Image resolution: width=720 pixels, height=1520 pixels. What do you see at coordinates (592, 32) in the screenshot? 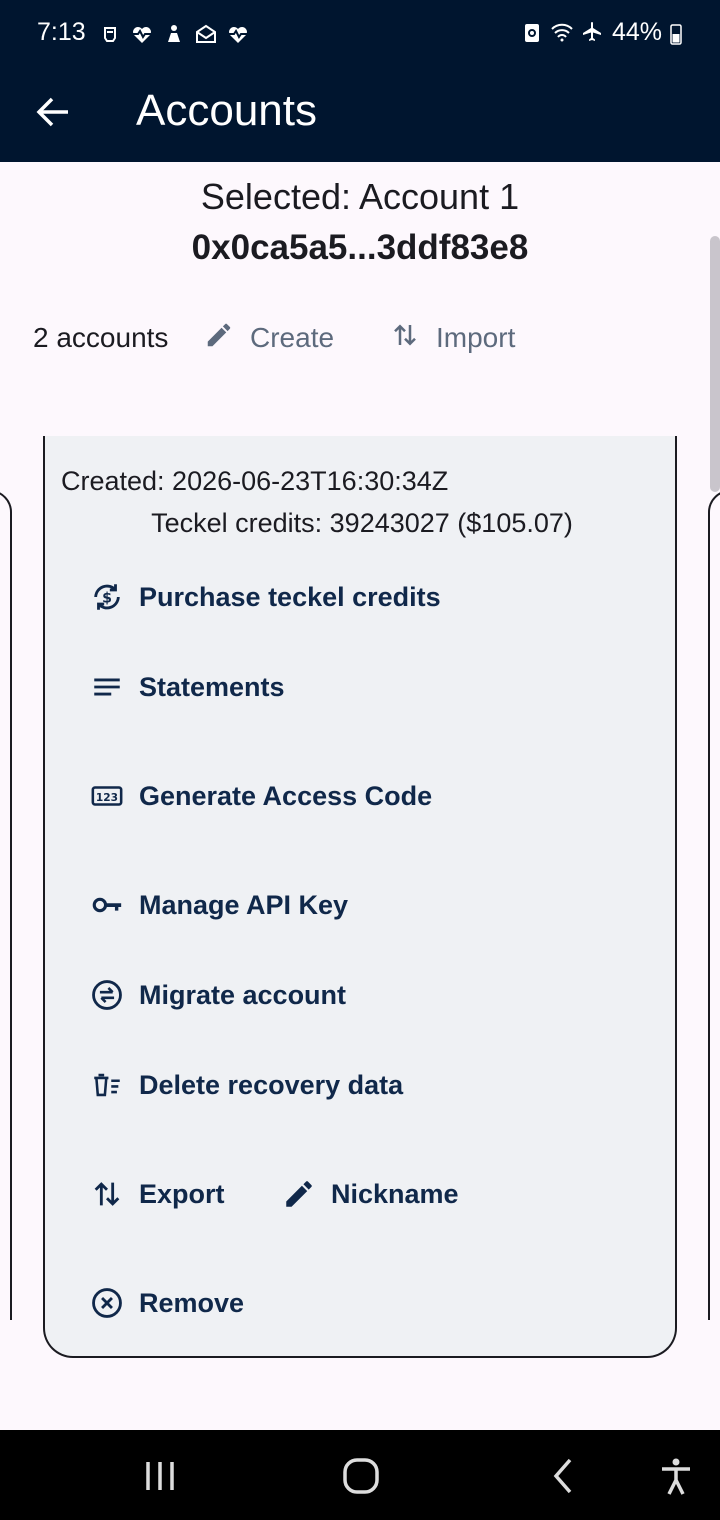
I see `airplane-icon` at bounding box center [592, 32].